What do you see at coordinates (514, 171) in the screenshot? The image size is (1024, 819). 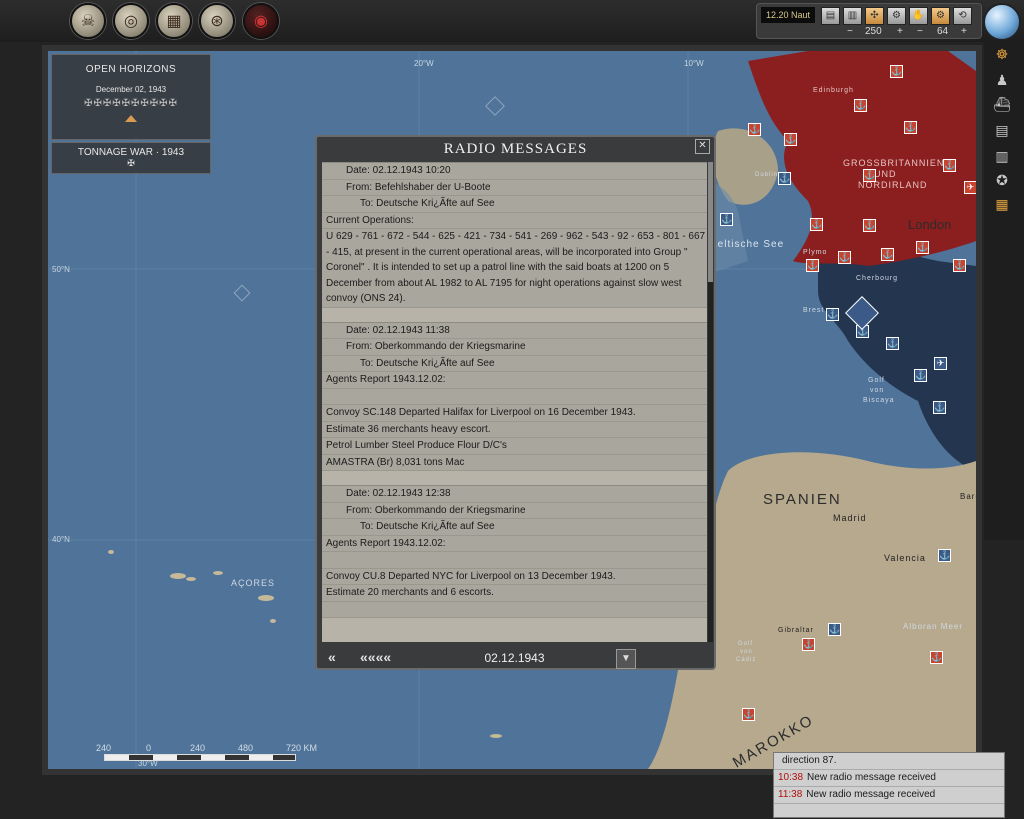 I see `message-date: Date: 02.12.1943 10:20` at bounding box center [514, 171].